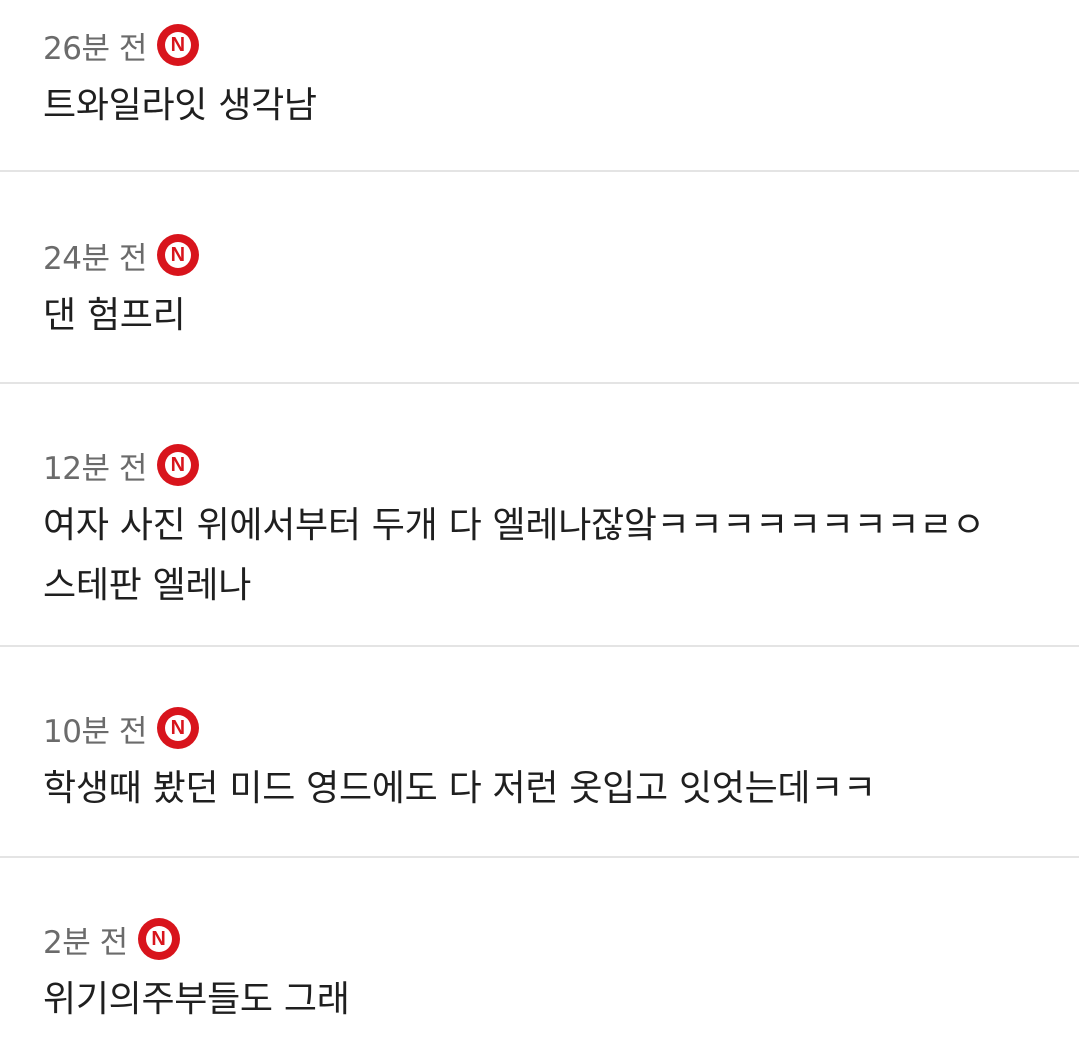  I want to click on comment-text: 위기의주부들도 그래, so click(196, 999).